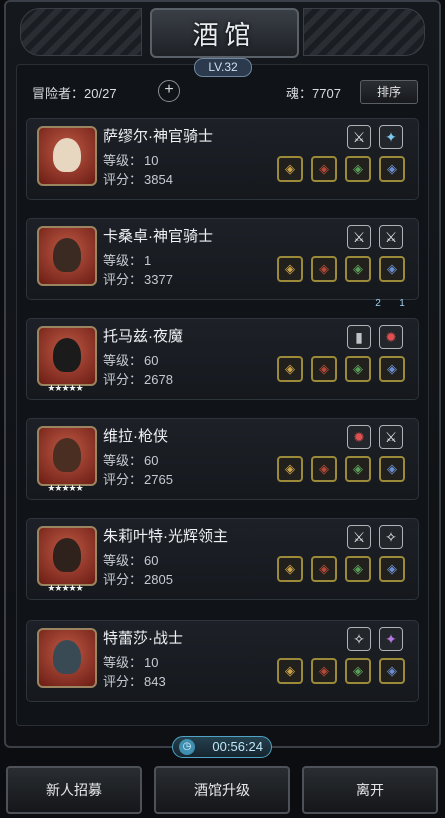 The image size is (445, 818). I want to click on adventurer-count: 冒险者：20/27, so click(74, 92).